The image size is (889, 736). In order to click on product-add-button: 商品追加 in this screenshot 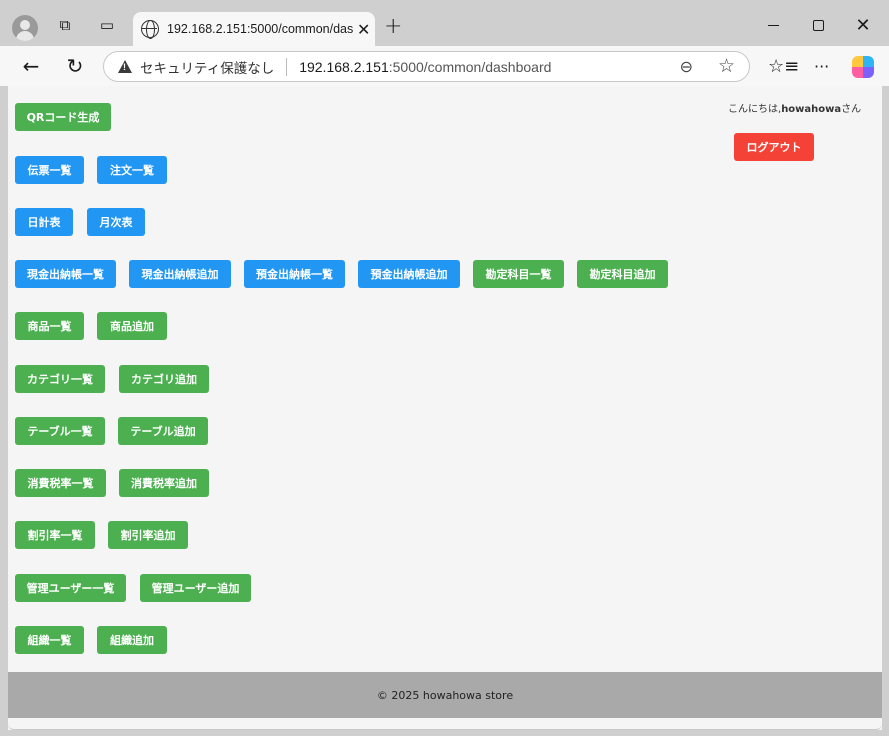, I will do `click(132, 326)`.